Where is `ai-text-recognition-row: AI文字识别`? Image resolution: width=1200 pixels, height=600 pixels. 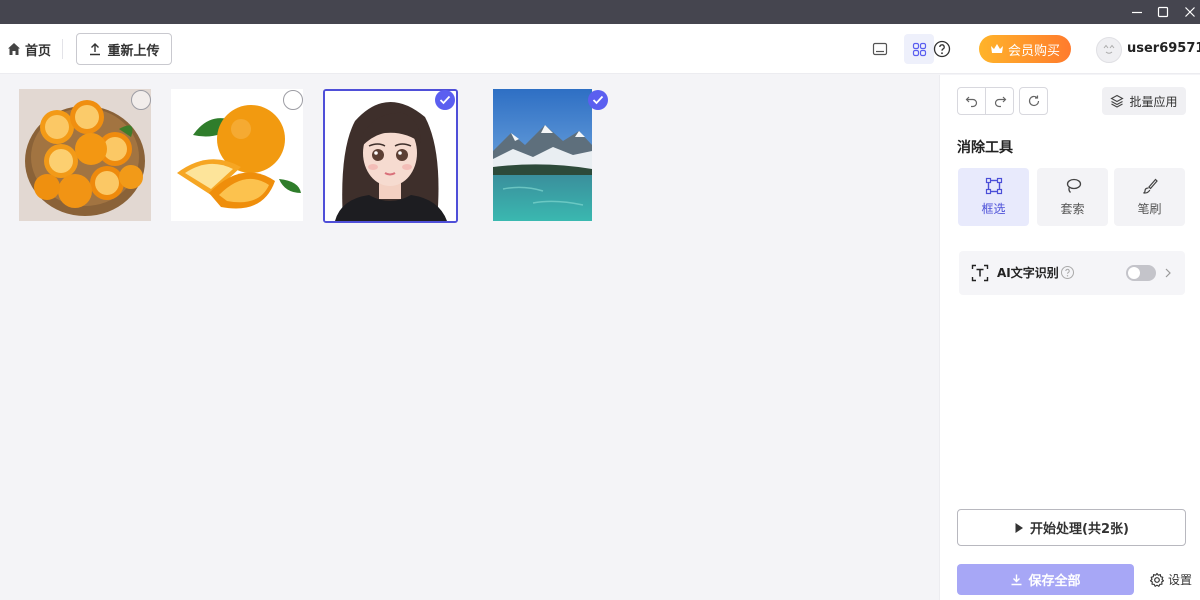 ai-text-recognition-row: AI文字识别 is located at coordinates (1072, 273).